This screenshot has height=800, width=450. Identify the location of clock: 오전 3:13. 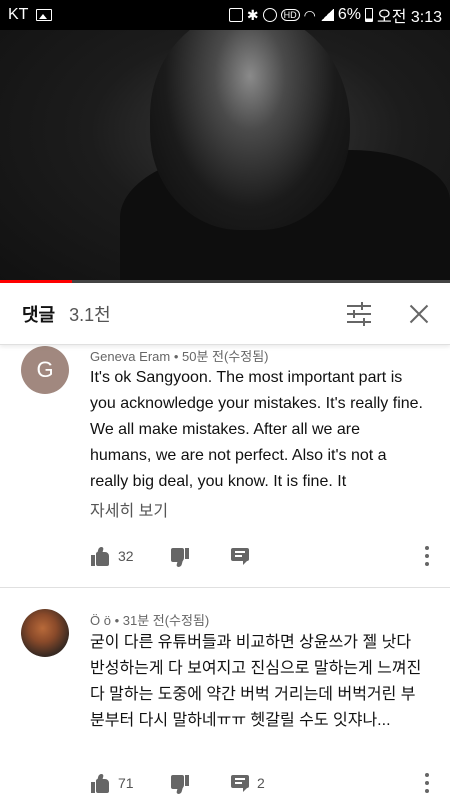
(409, 17).